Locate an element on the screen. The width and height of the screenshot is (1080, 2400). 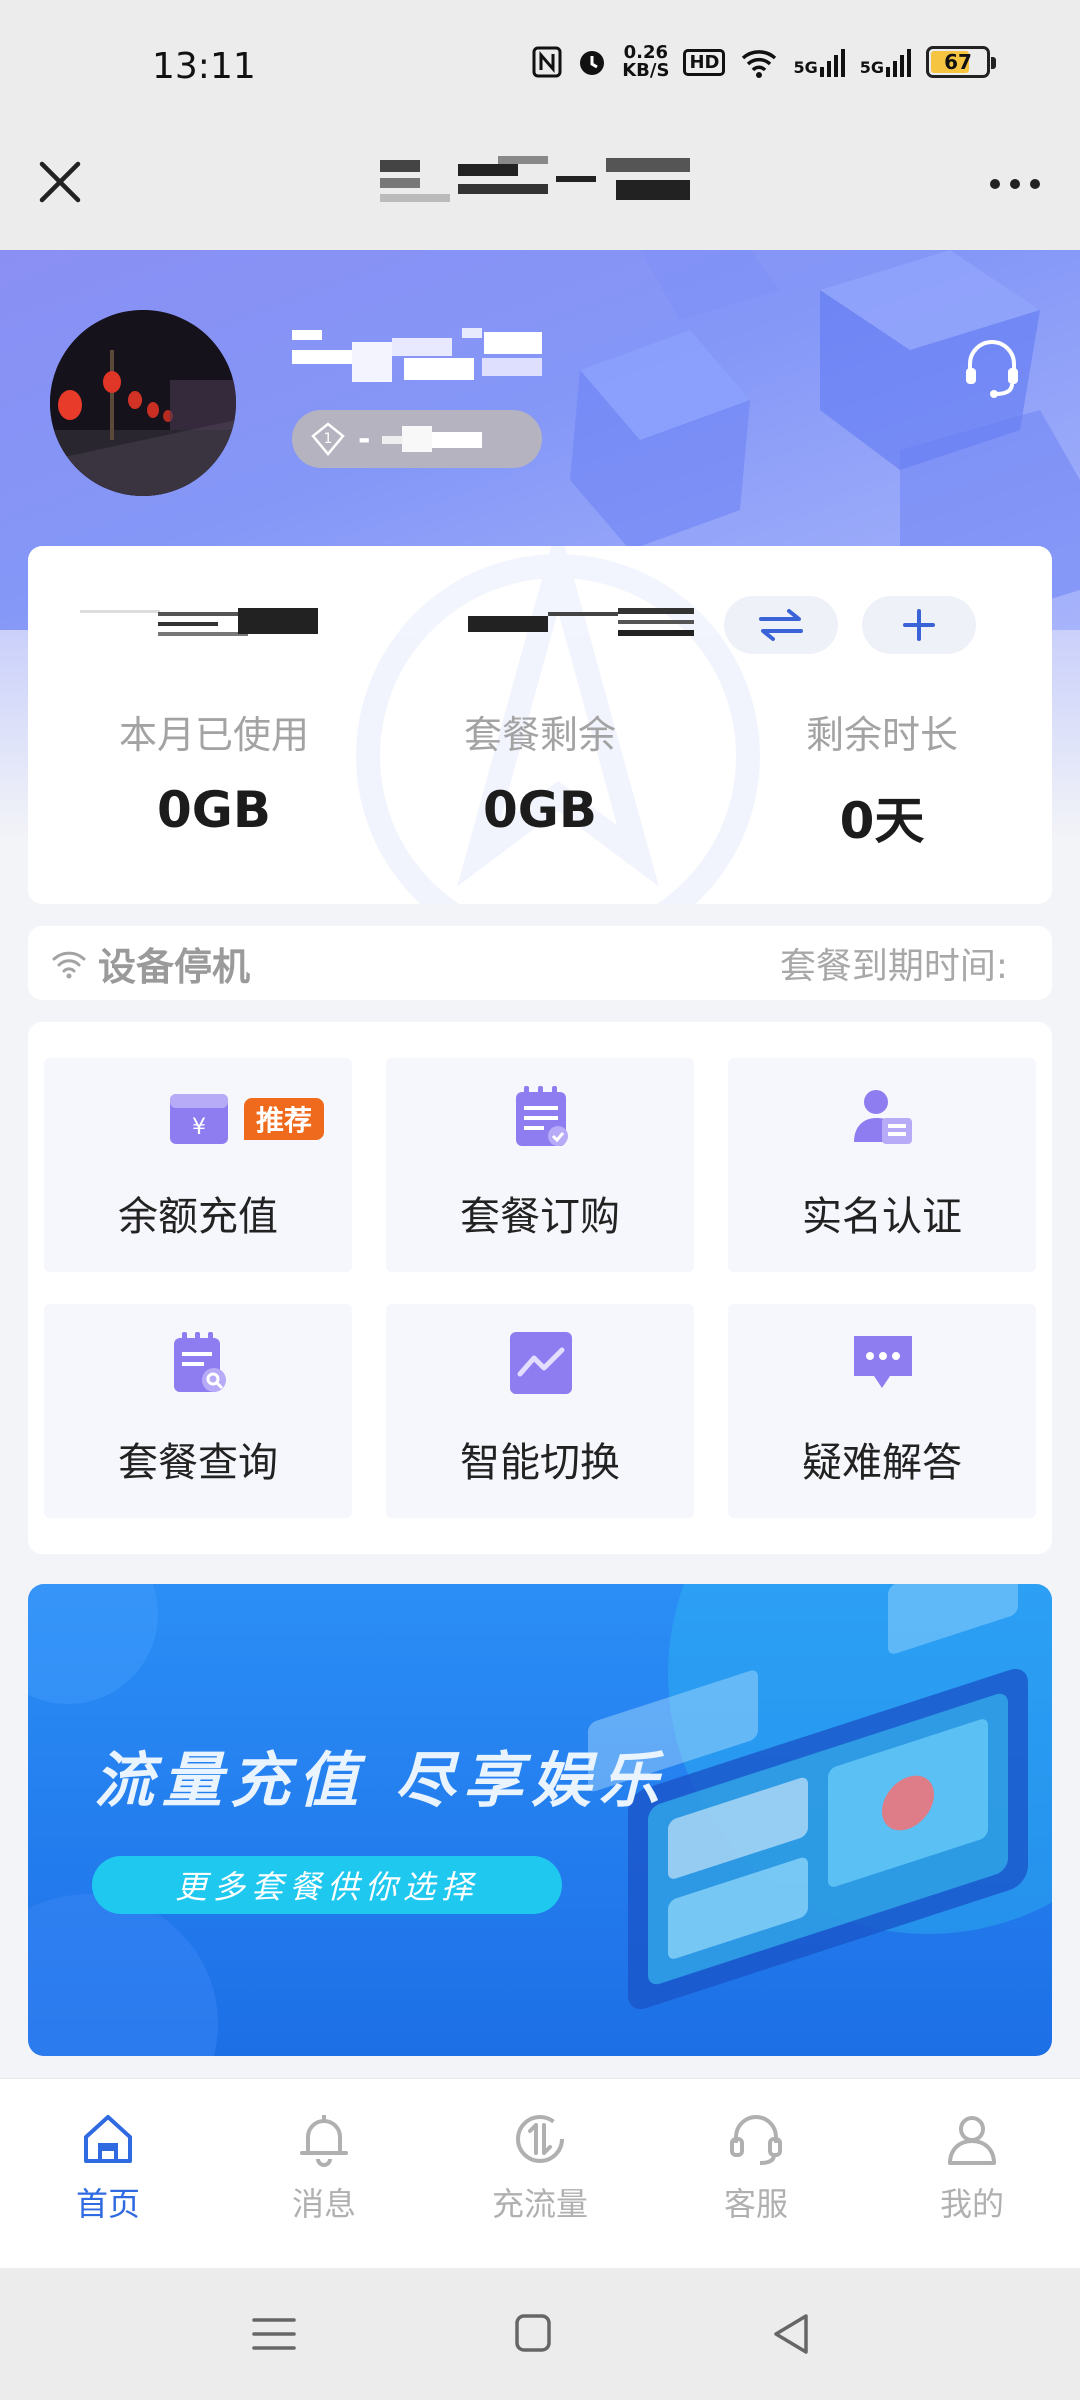
net-speed: 0.26 KB/S is located at coordinates (645, 62).